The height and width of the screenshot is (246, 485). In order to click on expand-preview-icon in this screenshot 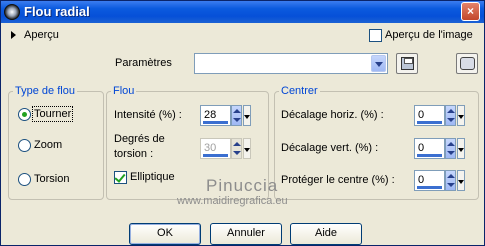, I will do `click(13, 35)`.